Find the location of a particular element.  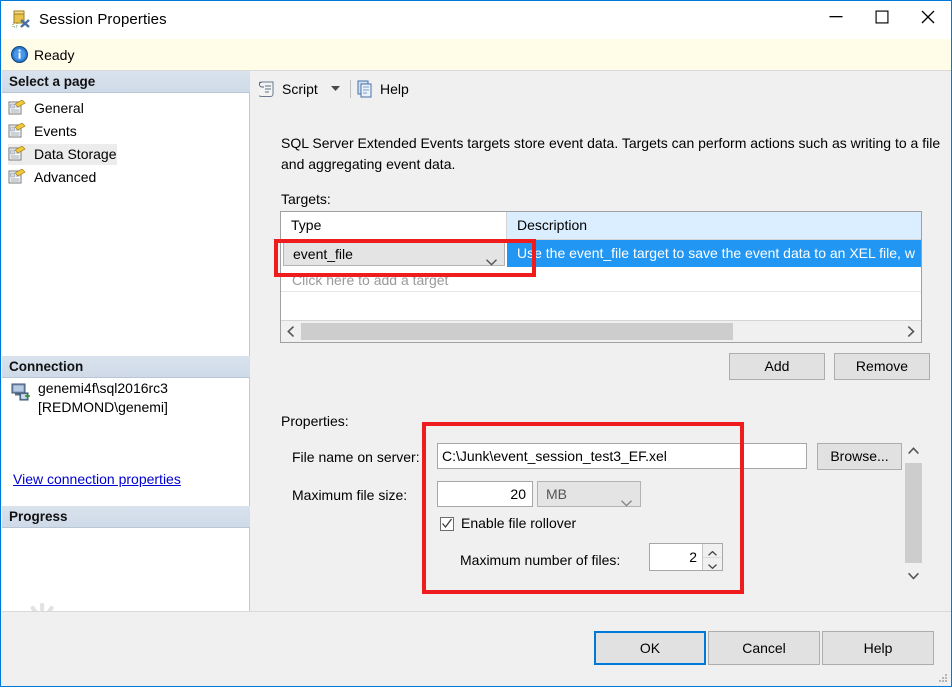

stepper-up-button is located at coordinates (712, 551).